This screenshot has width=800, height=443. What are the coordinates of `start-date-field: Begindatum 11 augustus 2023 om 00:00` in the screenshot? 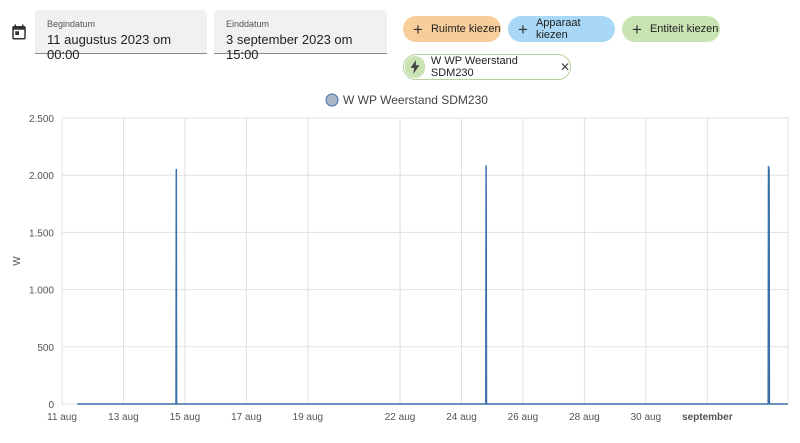 It's located at (121, 36).